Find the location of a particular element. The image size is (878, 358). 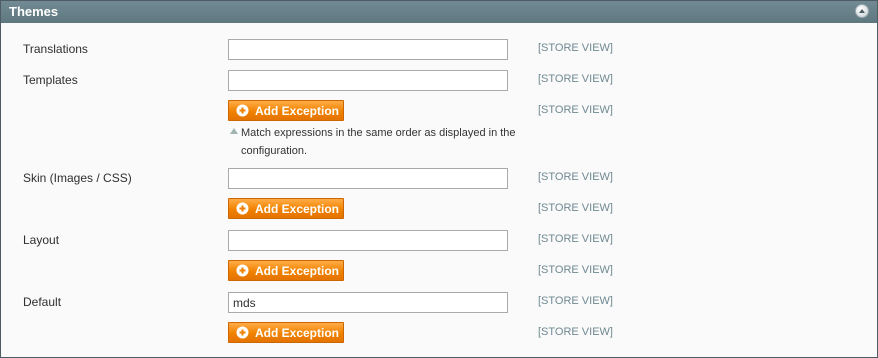

layout-input is located at coordinates (368, 240).